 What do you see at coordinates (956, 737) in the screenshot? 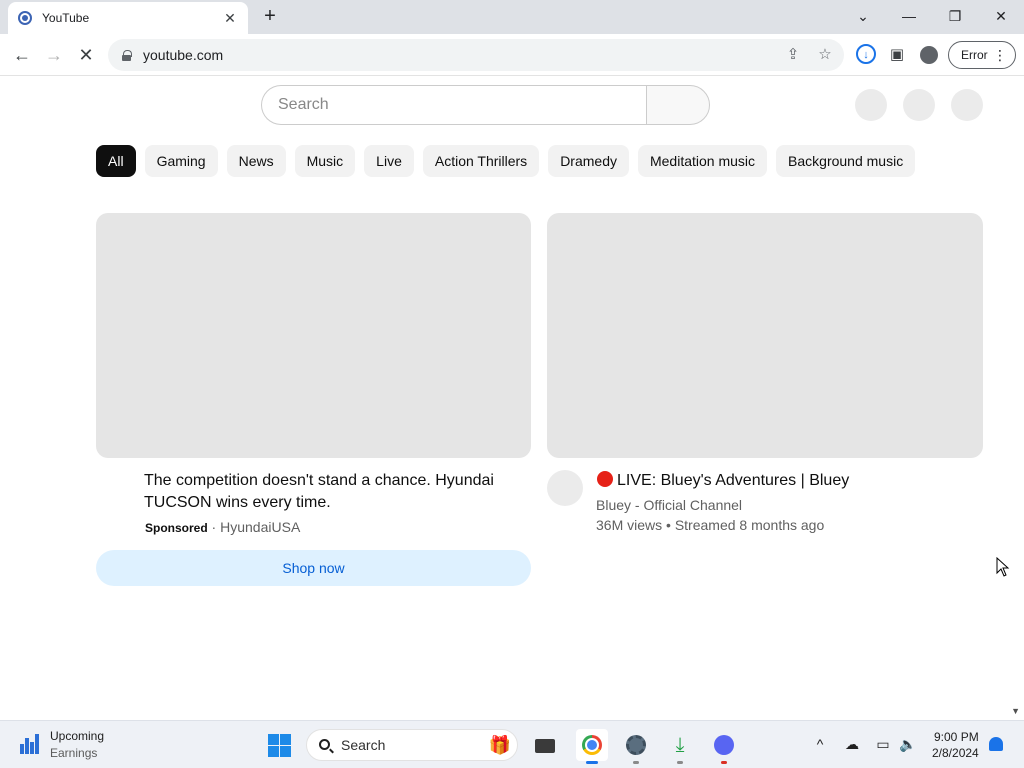
I see `clock-time: 9:00 PM` at bounding box center [956, 737].